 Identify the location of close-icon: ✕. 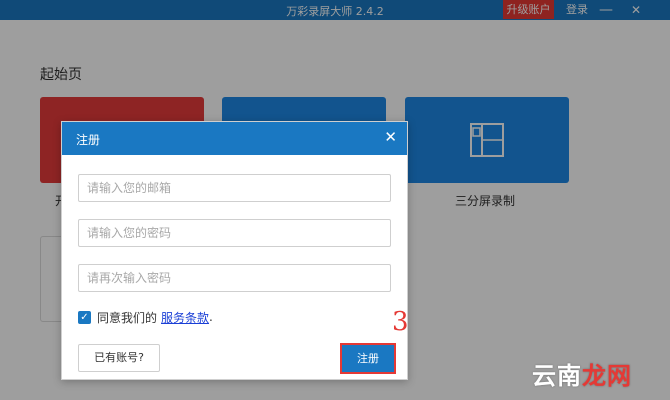
(390, 137).